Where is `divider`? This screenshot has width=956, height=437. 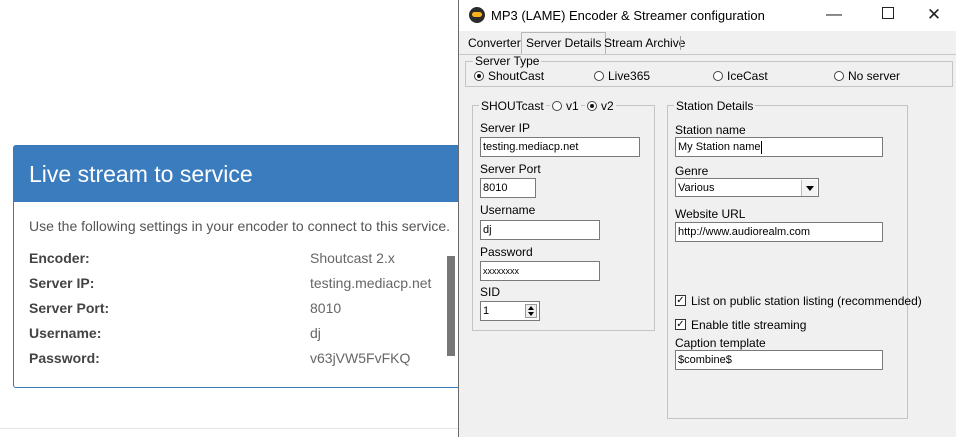
divider is located at coordinates (230, 428).